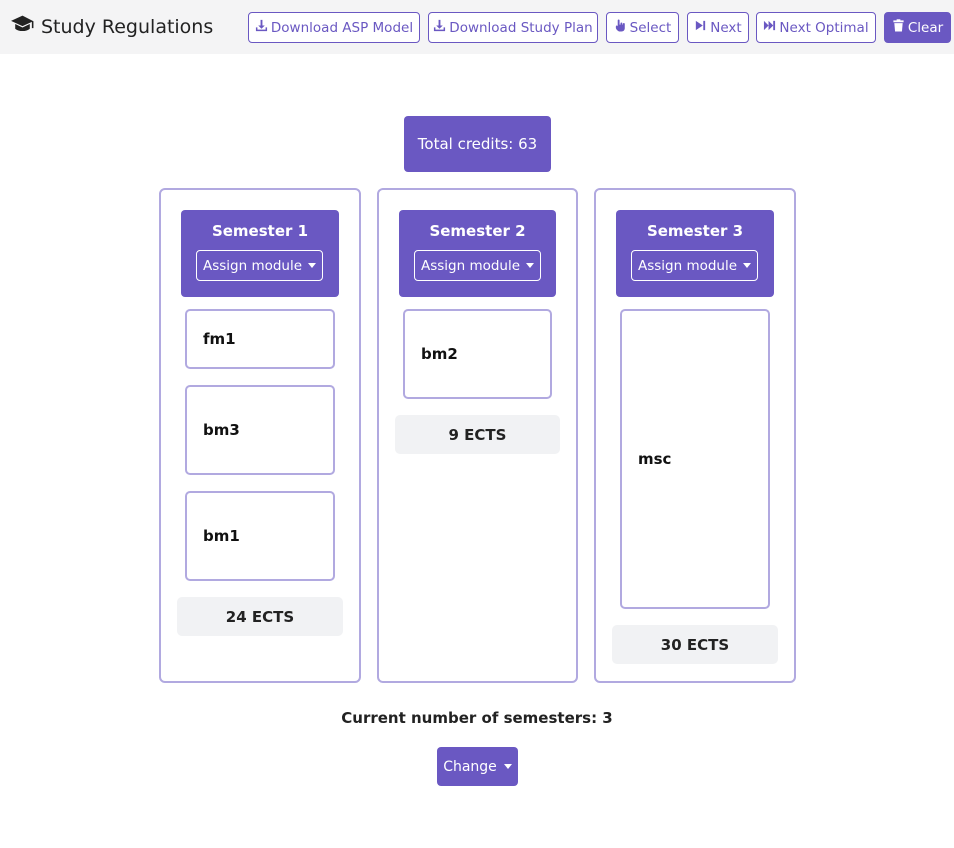 The height and width of the screenshot is (848, 954). Describe the element at coordinates (726, 27) in the screenshot. I see `next-label: Next` at that location.